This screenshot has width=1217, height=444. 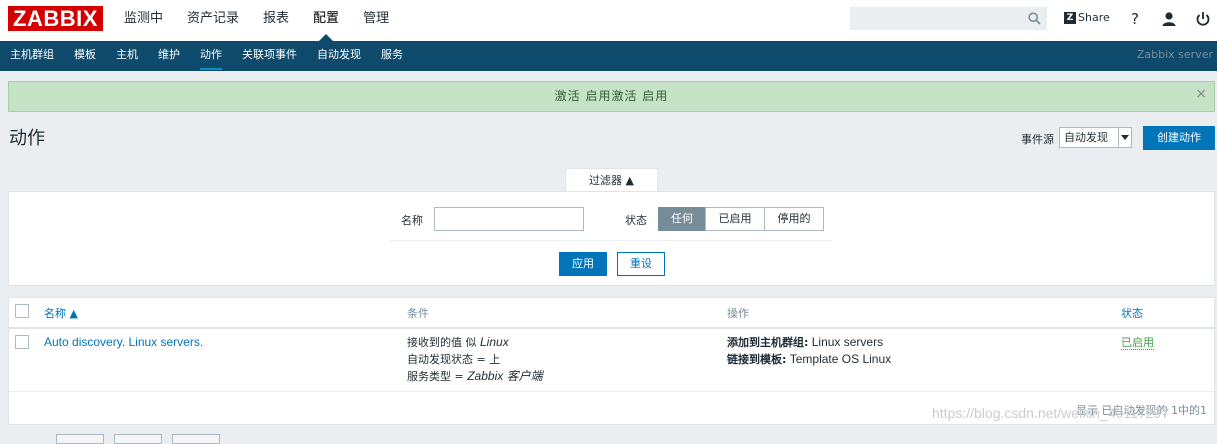 What do you see at coordinates (123, 342) in the screenshot?
I see `action-name-link: Auto discovery. Linux servers.` at bounding box center [123, 342].